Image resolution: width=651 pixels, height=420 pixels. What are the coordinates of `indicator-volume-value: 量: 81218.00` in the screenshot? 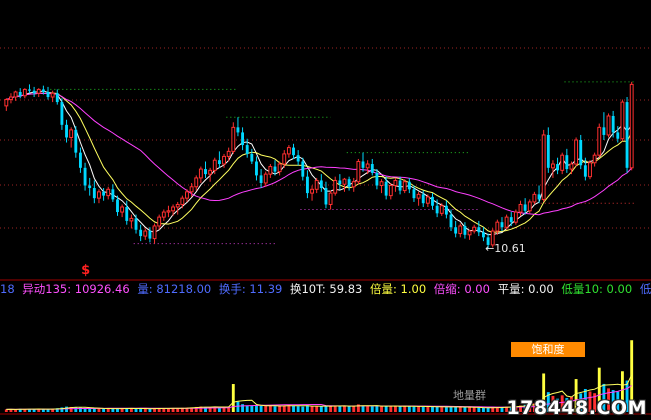 It's located at (174, 289).